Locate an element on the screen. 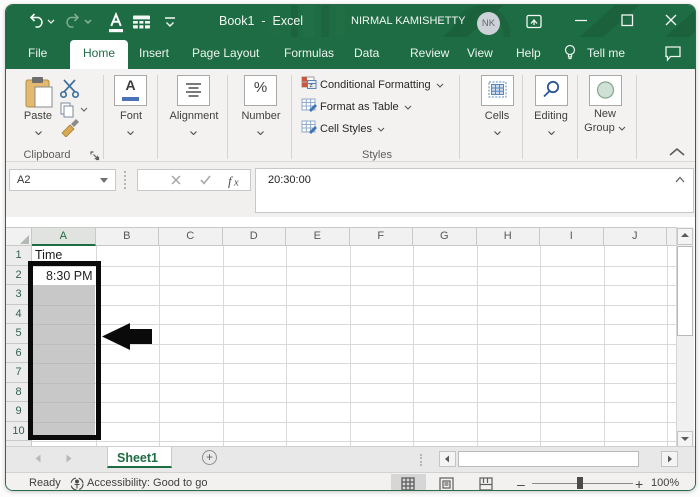 This screenshot has height=497, width=700. svg-text: x is located at coordinates (236, 183).